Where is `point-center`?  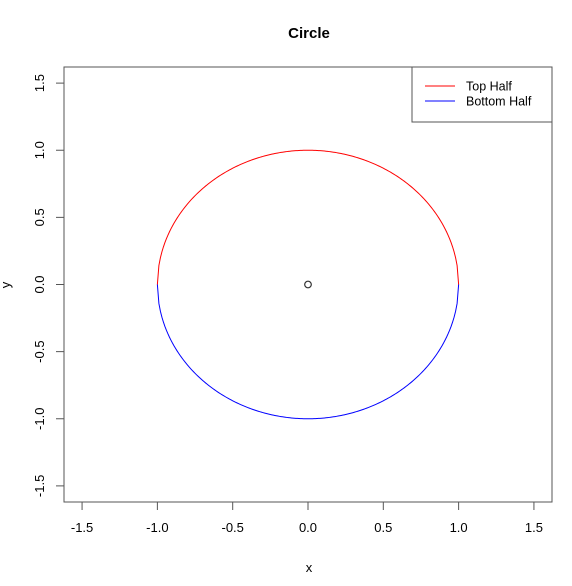
point-center is located at coordinates (308, 284).